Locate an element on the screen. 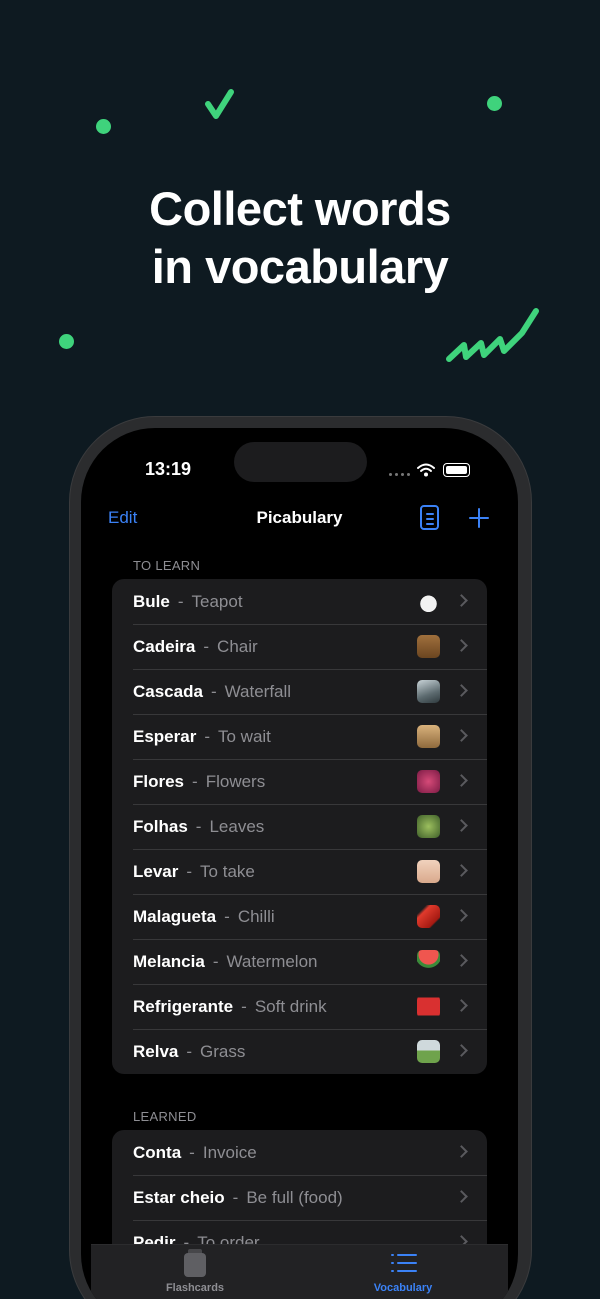 The width and height of the screenshot is (600, 1299). page-title: Picabulary is located at coordinates (299, 517).